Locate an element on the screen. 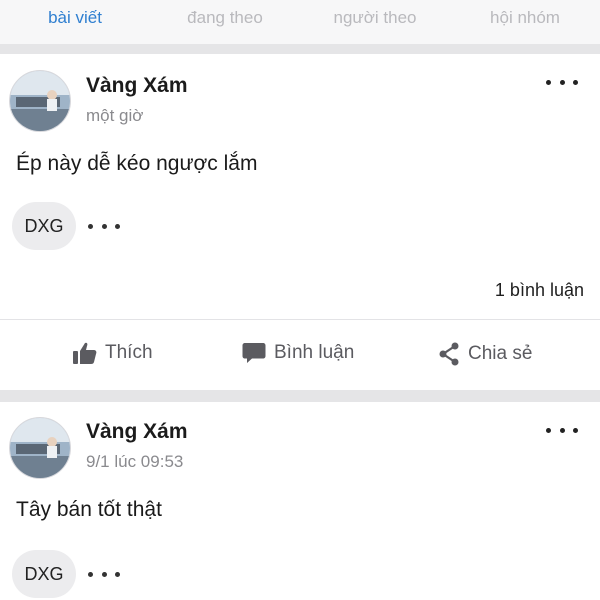 The image size is (600, 600). divider is located at coordinates (300, 319).